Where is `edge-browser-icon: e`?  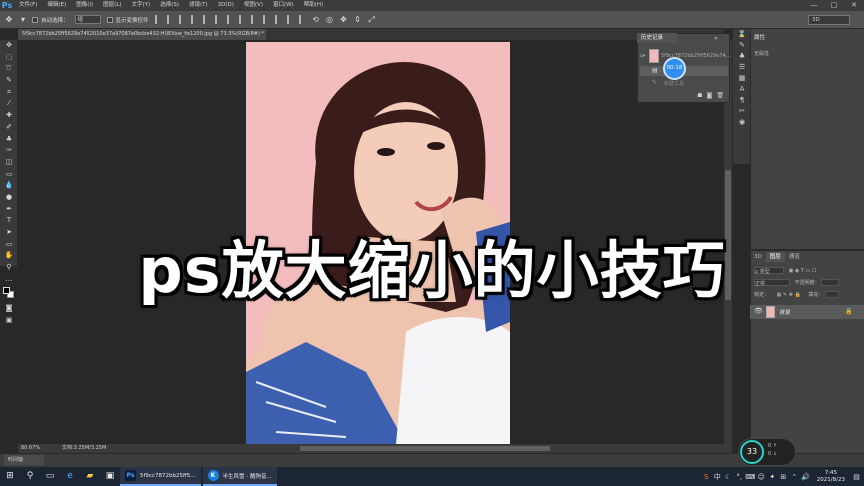 edge-browser-icon: e is located at coordinates (70, 476).